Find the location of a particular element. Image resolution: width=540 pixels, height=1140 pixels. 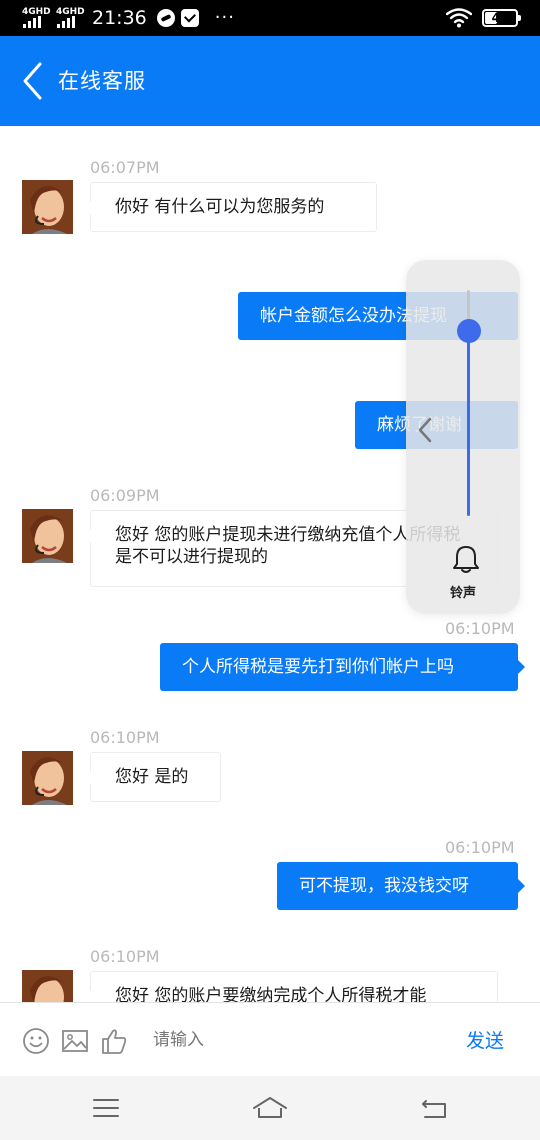

message-timestamp: 06:07PM is located at coordinates (125, 167).